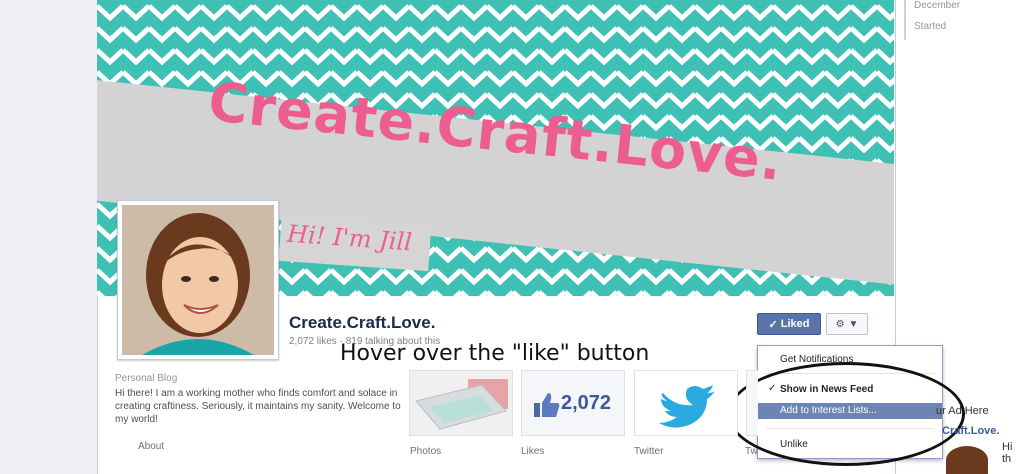  I want to click on likes-count: 2,072, so click(586, 403).